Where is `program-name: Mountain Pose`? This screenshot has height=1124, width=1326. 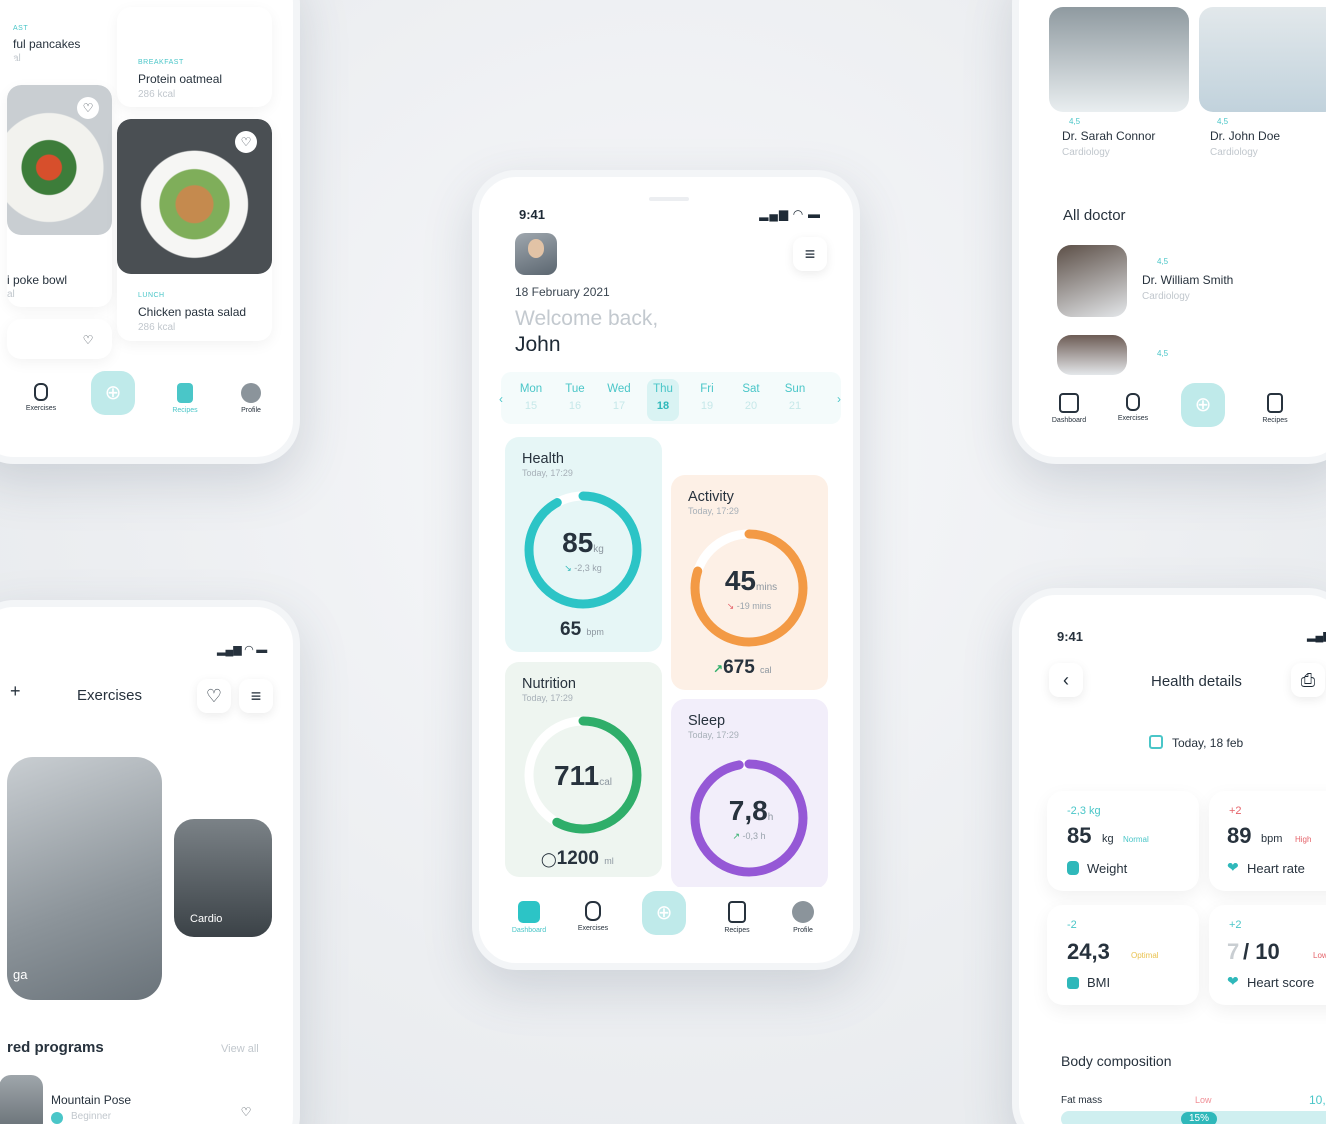 program-name: Mountain Pose is located at coordinates (91, 1100).